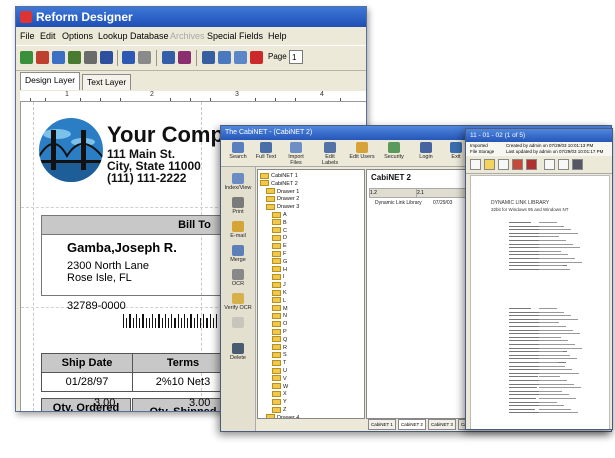 Image resolution: width=615 pixels, height=458 pixels. What do you see at coordinates (382, 424) in the screenshot?
I see `bottom-tab-cabinet-1: CabiNET 1` at bounding box center [382, 424].